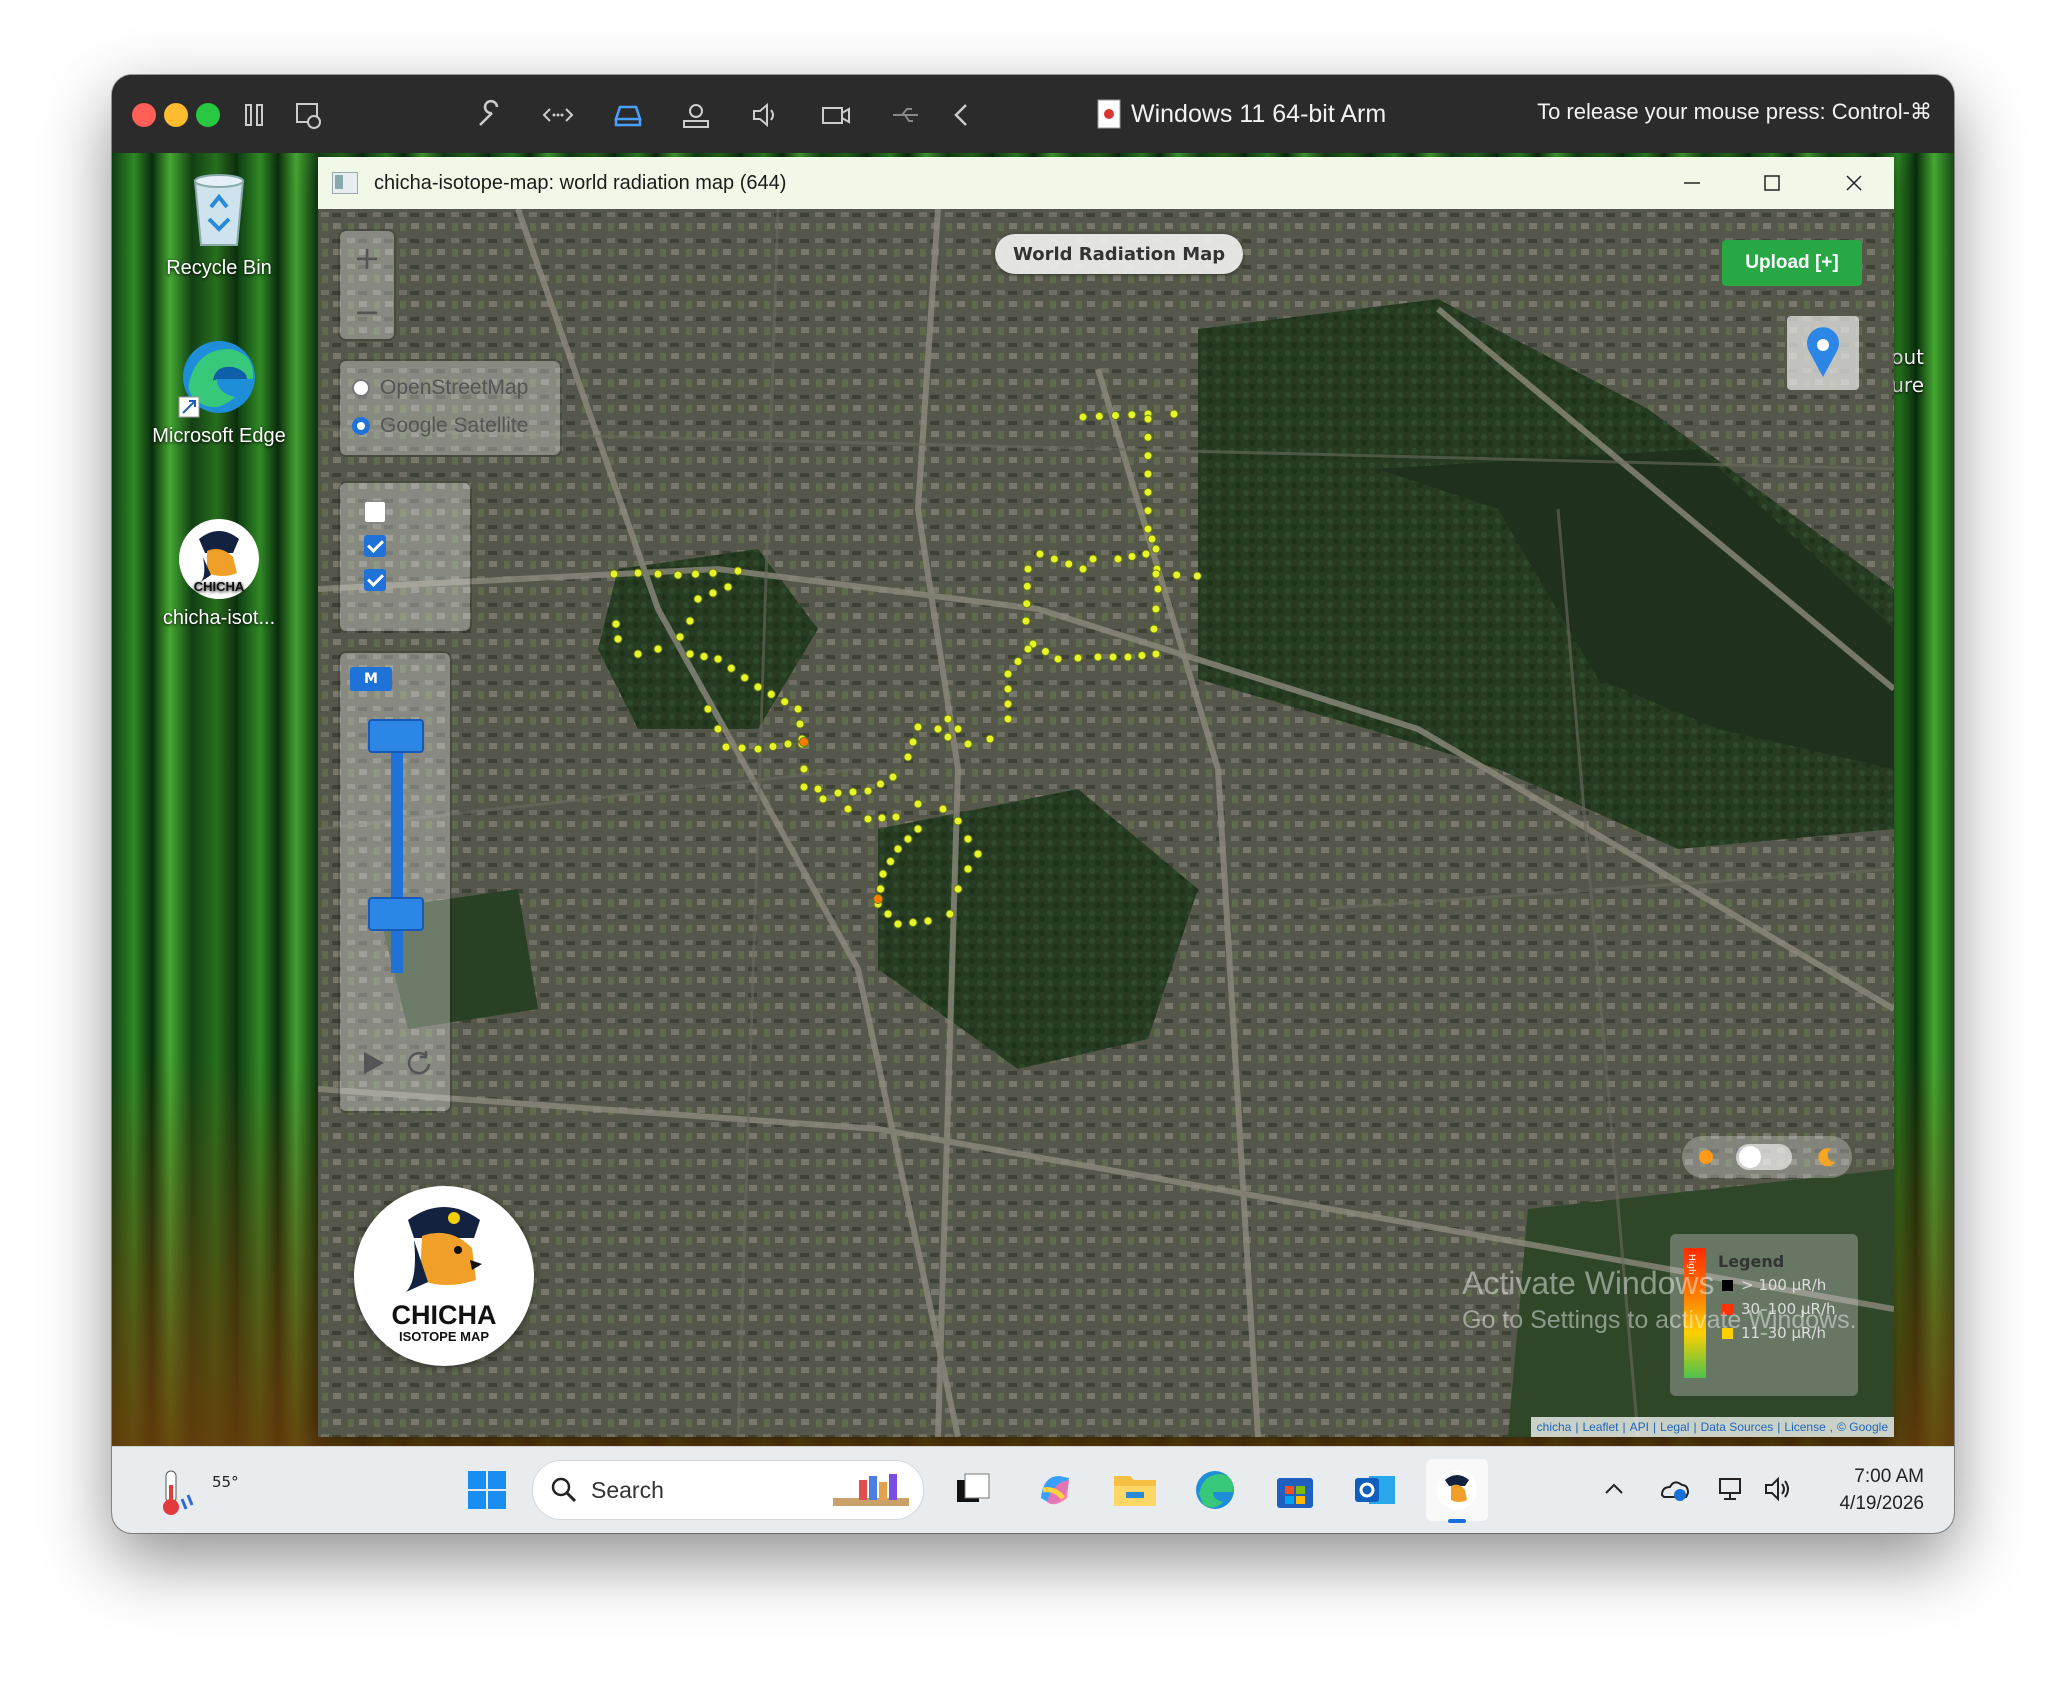 Image resolution: width=2066 pixels, height=1682 pixels. What do you see at coordinates (1778, 1489) in the screenshot?
I see `volume-icon` at bounding box center [1778, 1489].